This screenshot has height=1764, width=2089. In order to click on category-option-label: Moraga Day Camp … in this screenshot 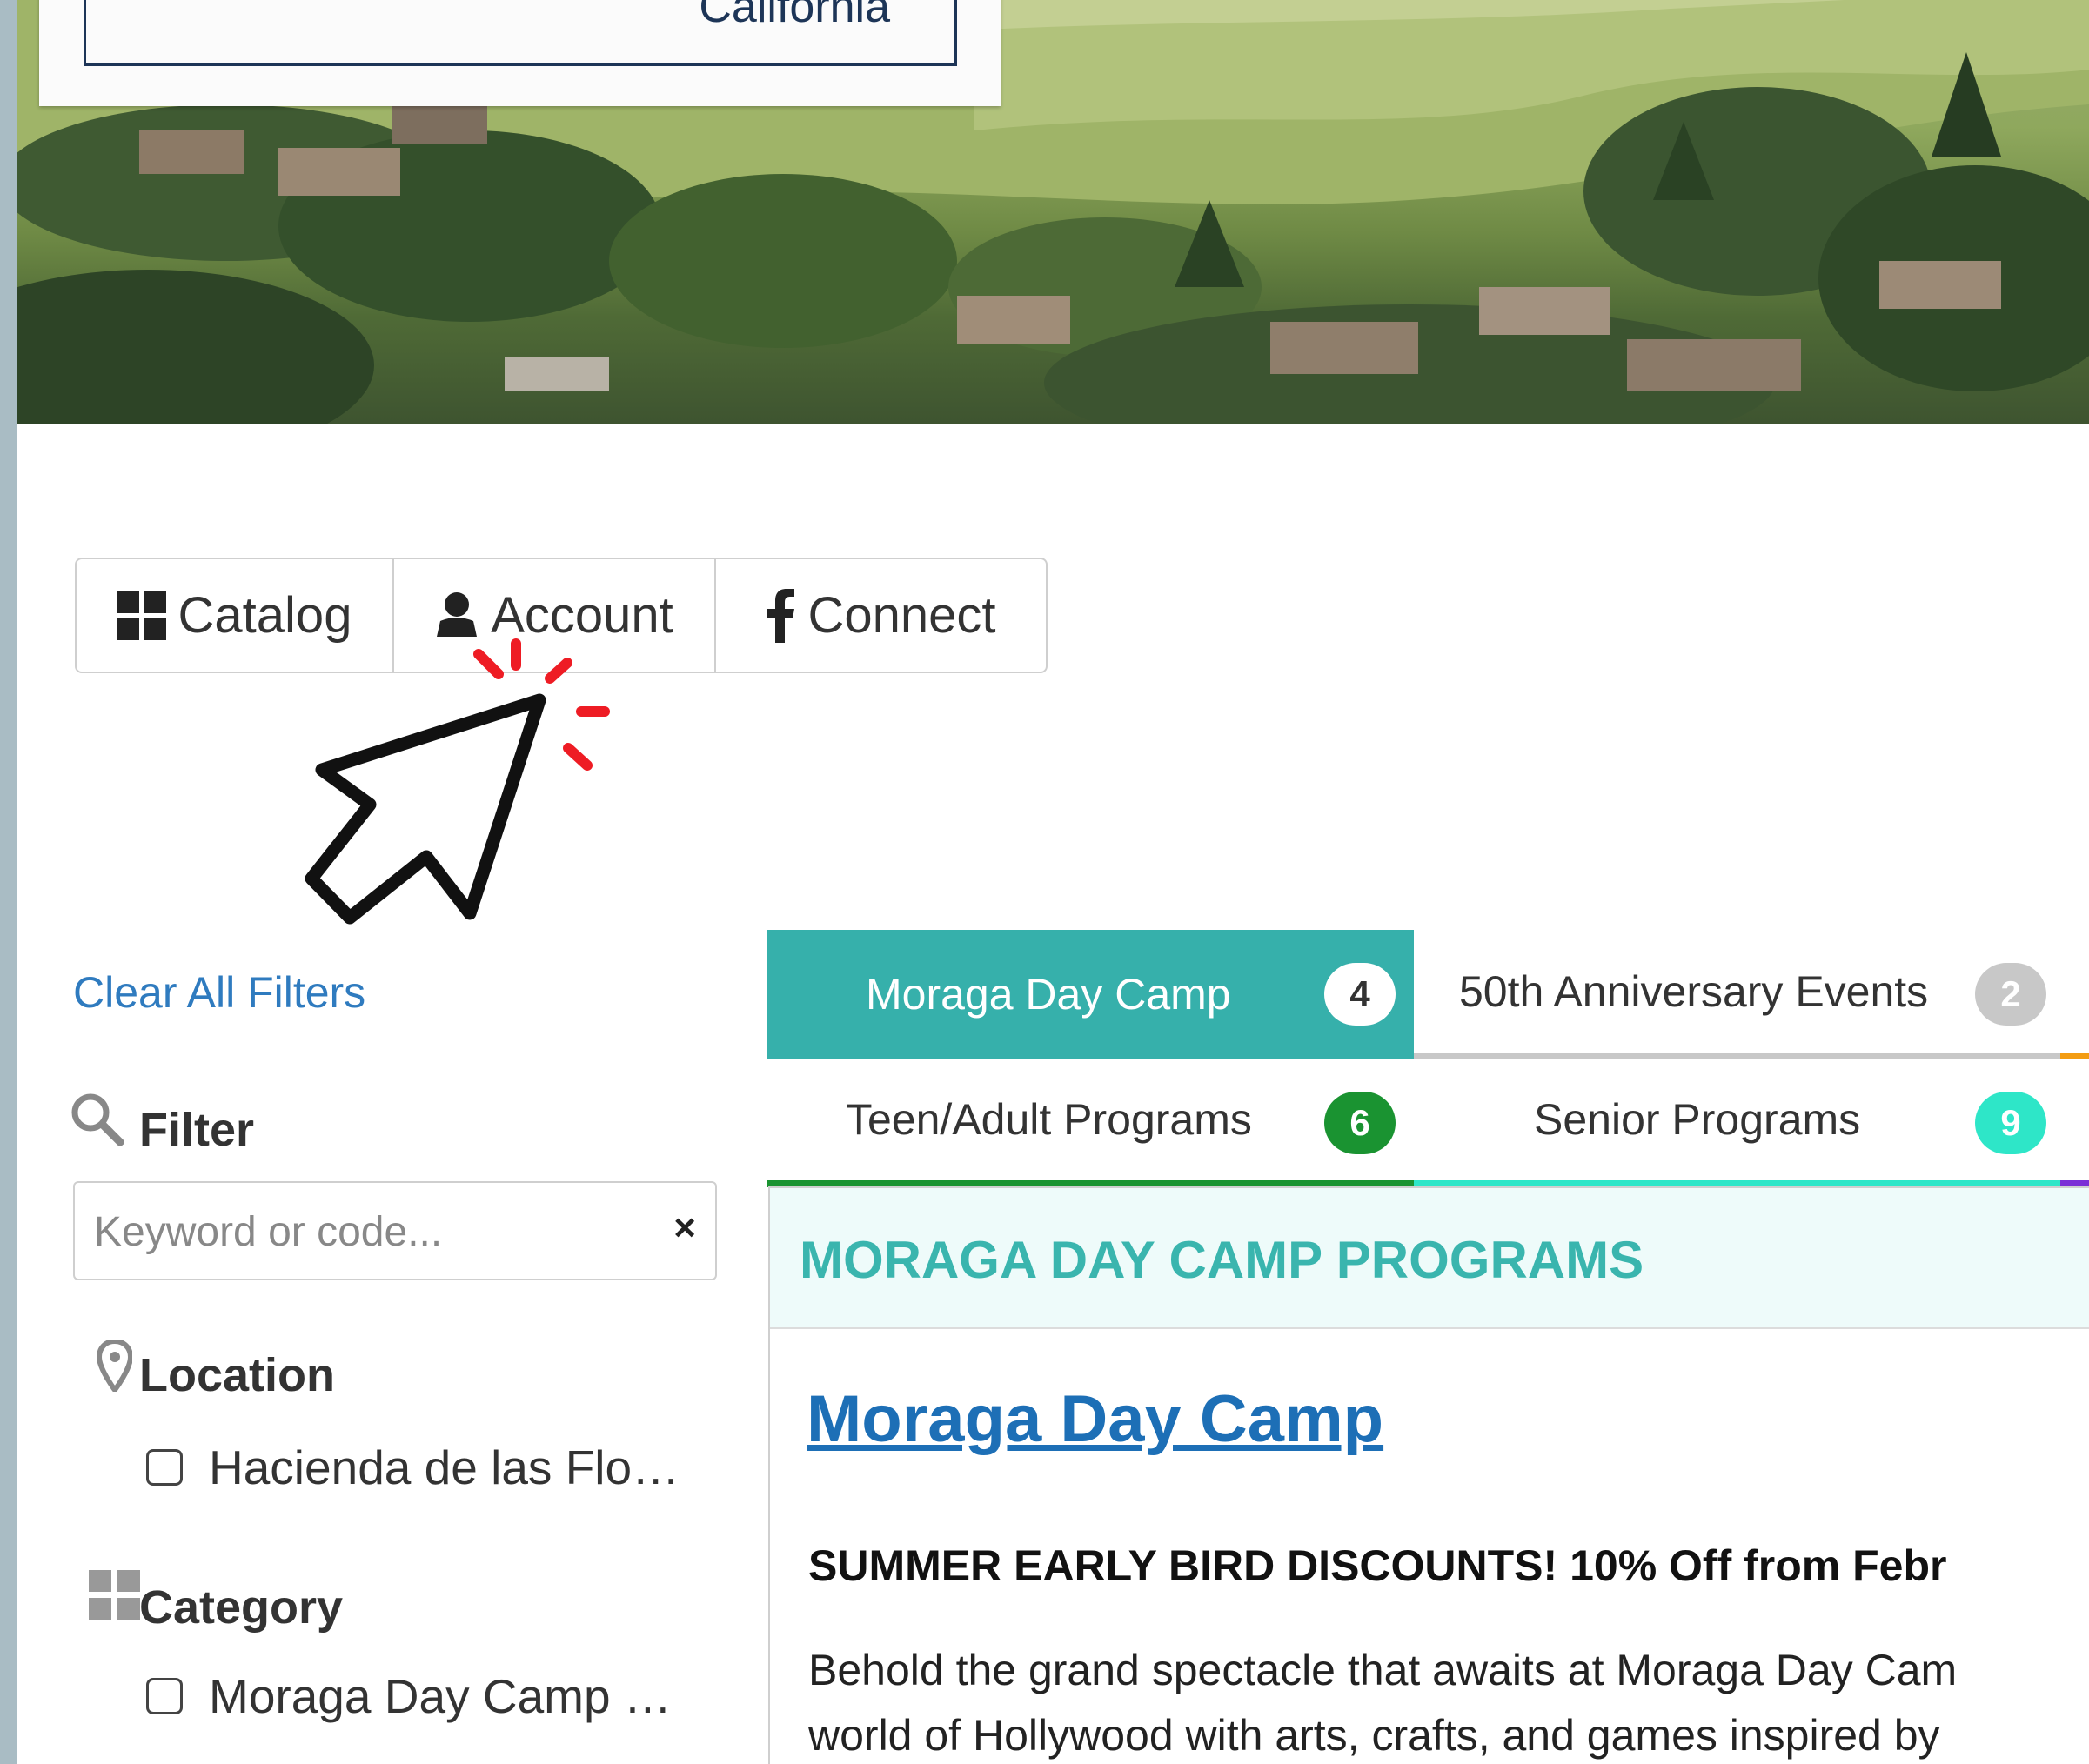, I will do `click(440, 1696)`.